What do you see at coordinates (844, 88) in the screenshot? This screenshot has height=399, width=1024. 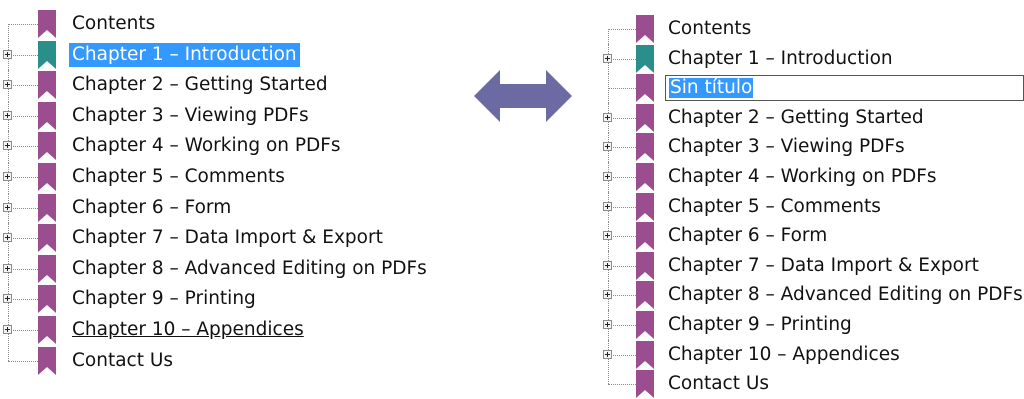 I see `bookmark-rename-input: Sin título` at bounding box center [844, 88].